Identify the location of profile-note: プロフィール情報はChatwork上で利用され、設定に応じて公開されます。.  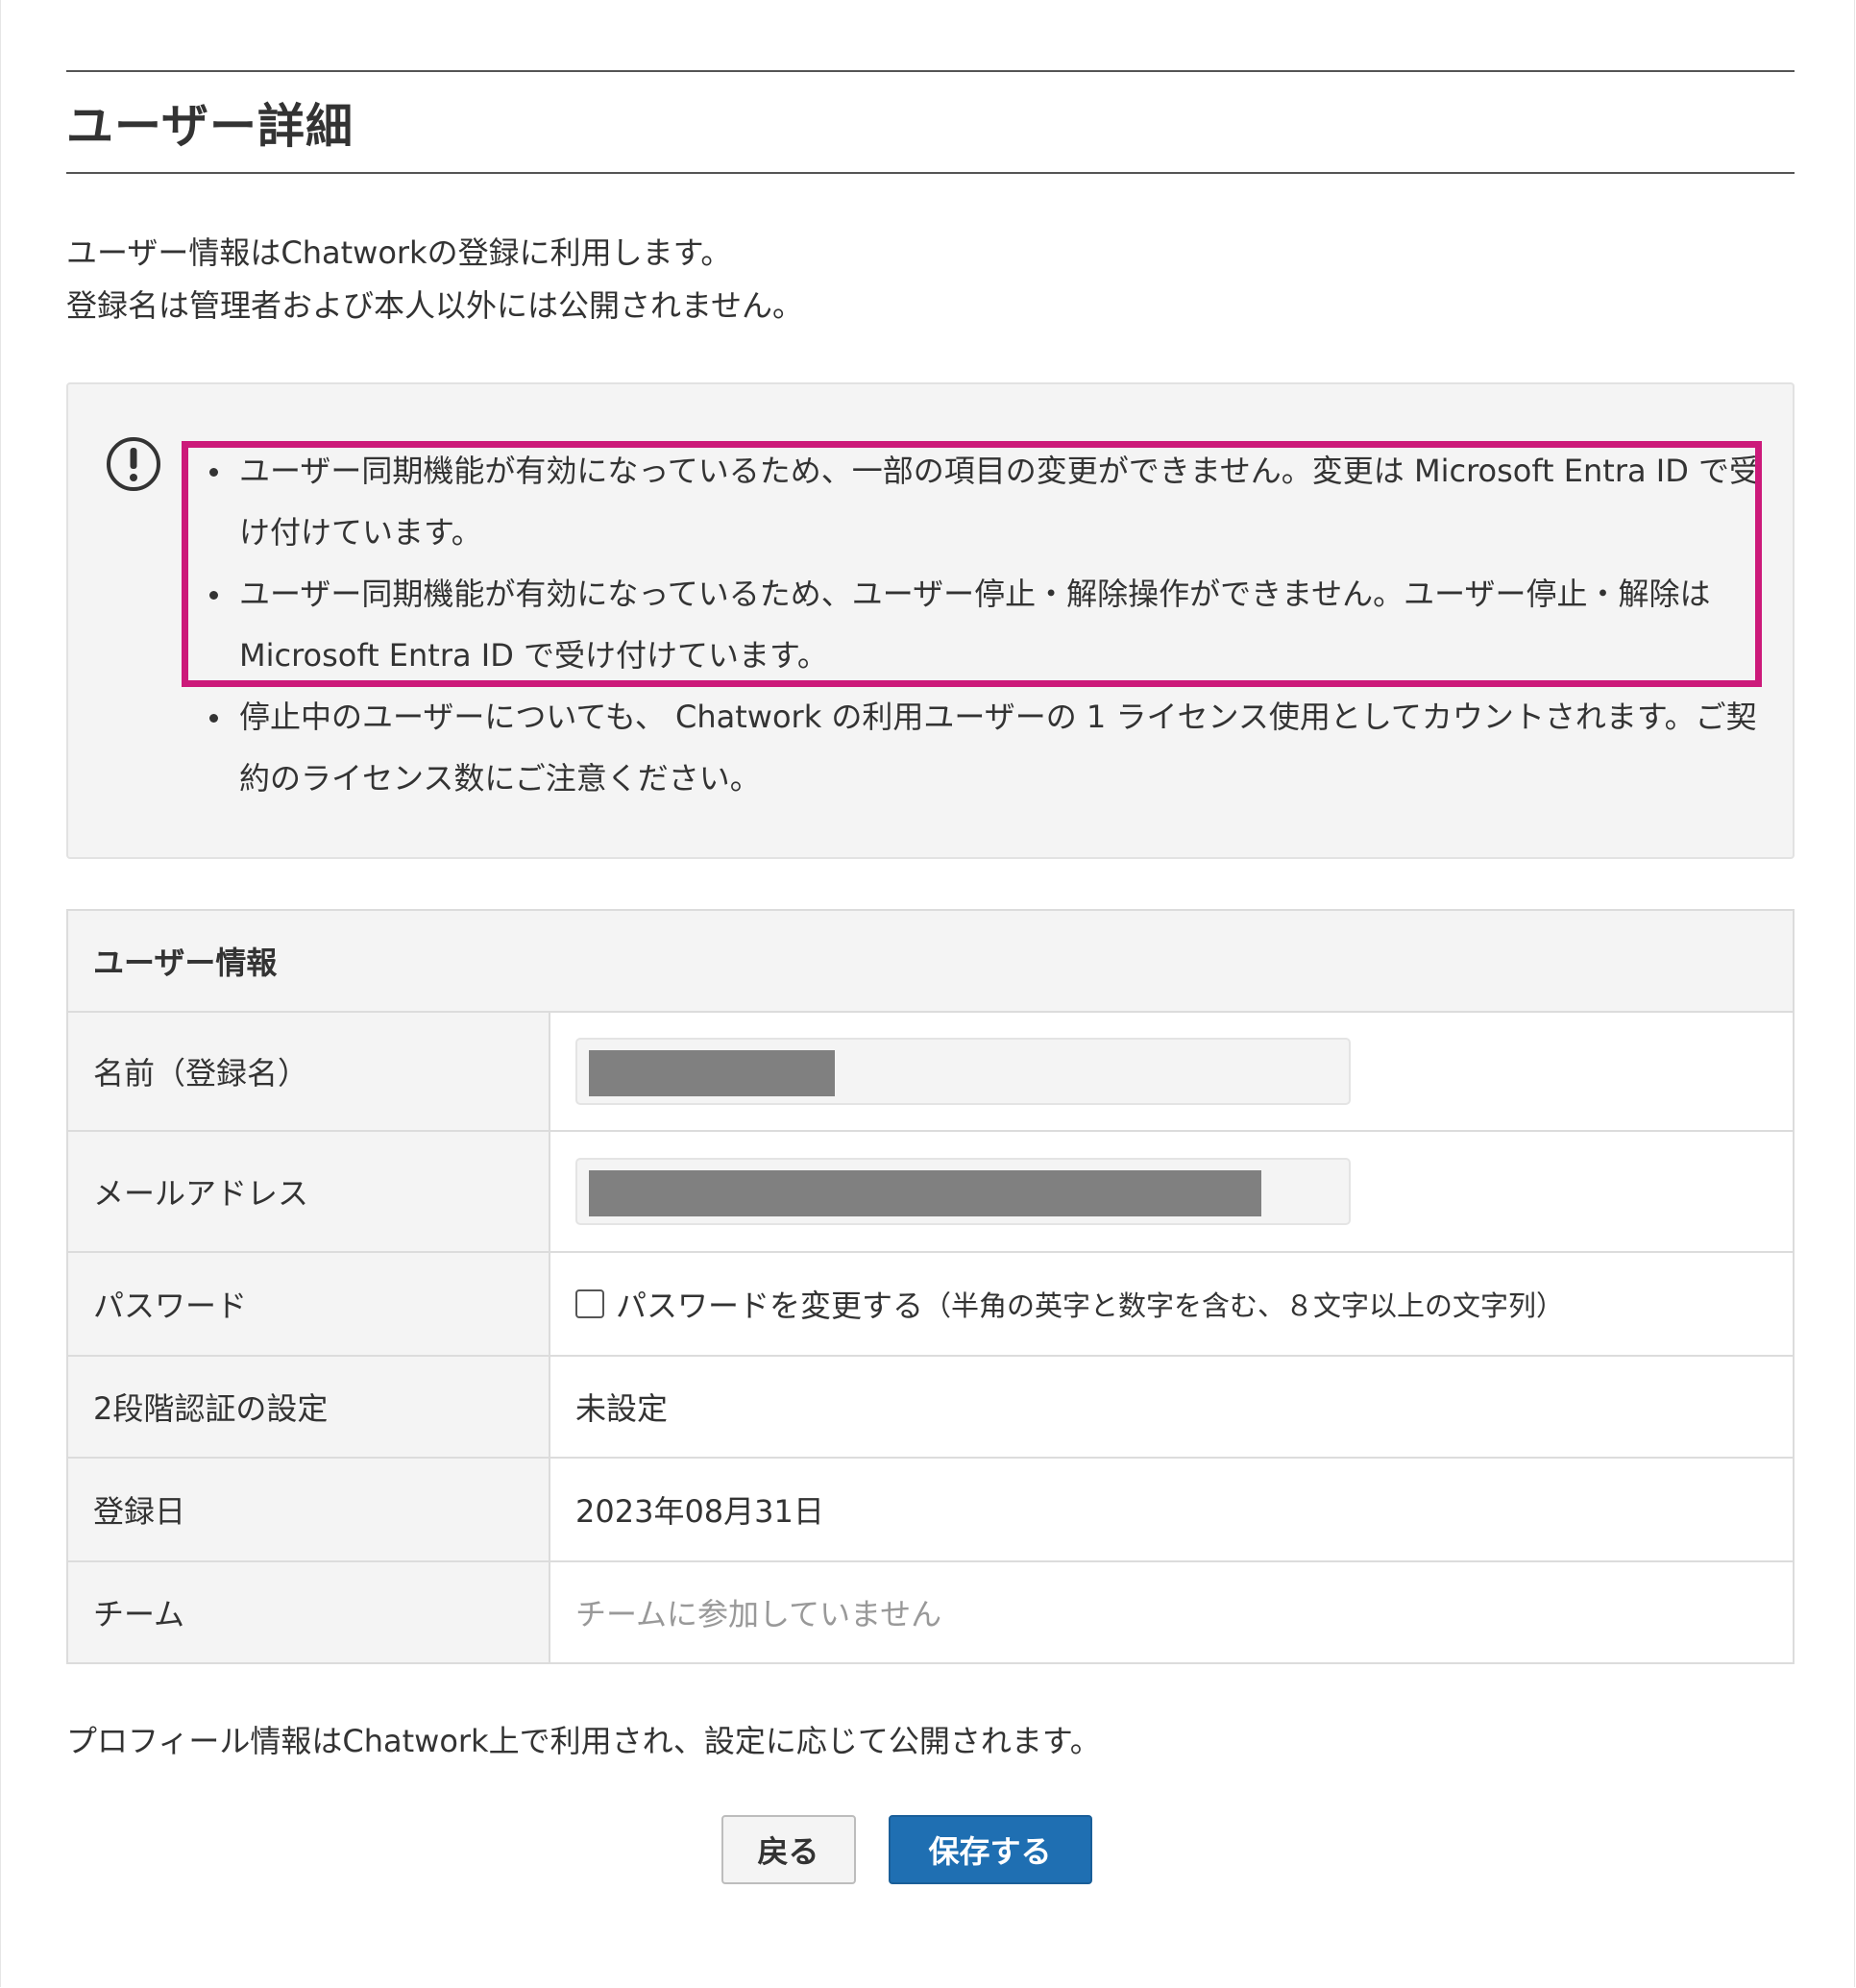
(583, 1741).